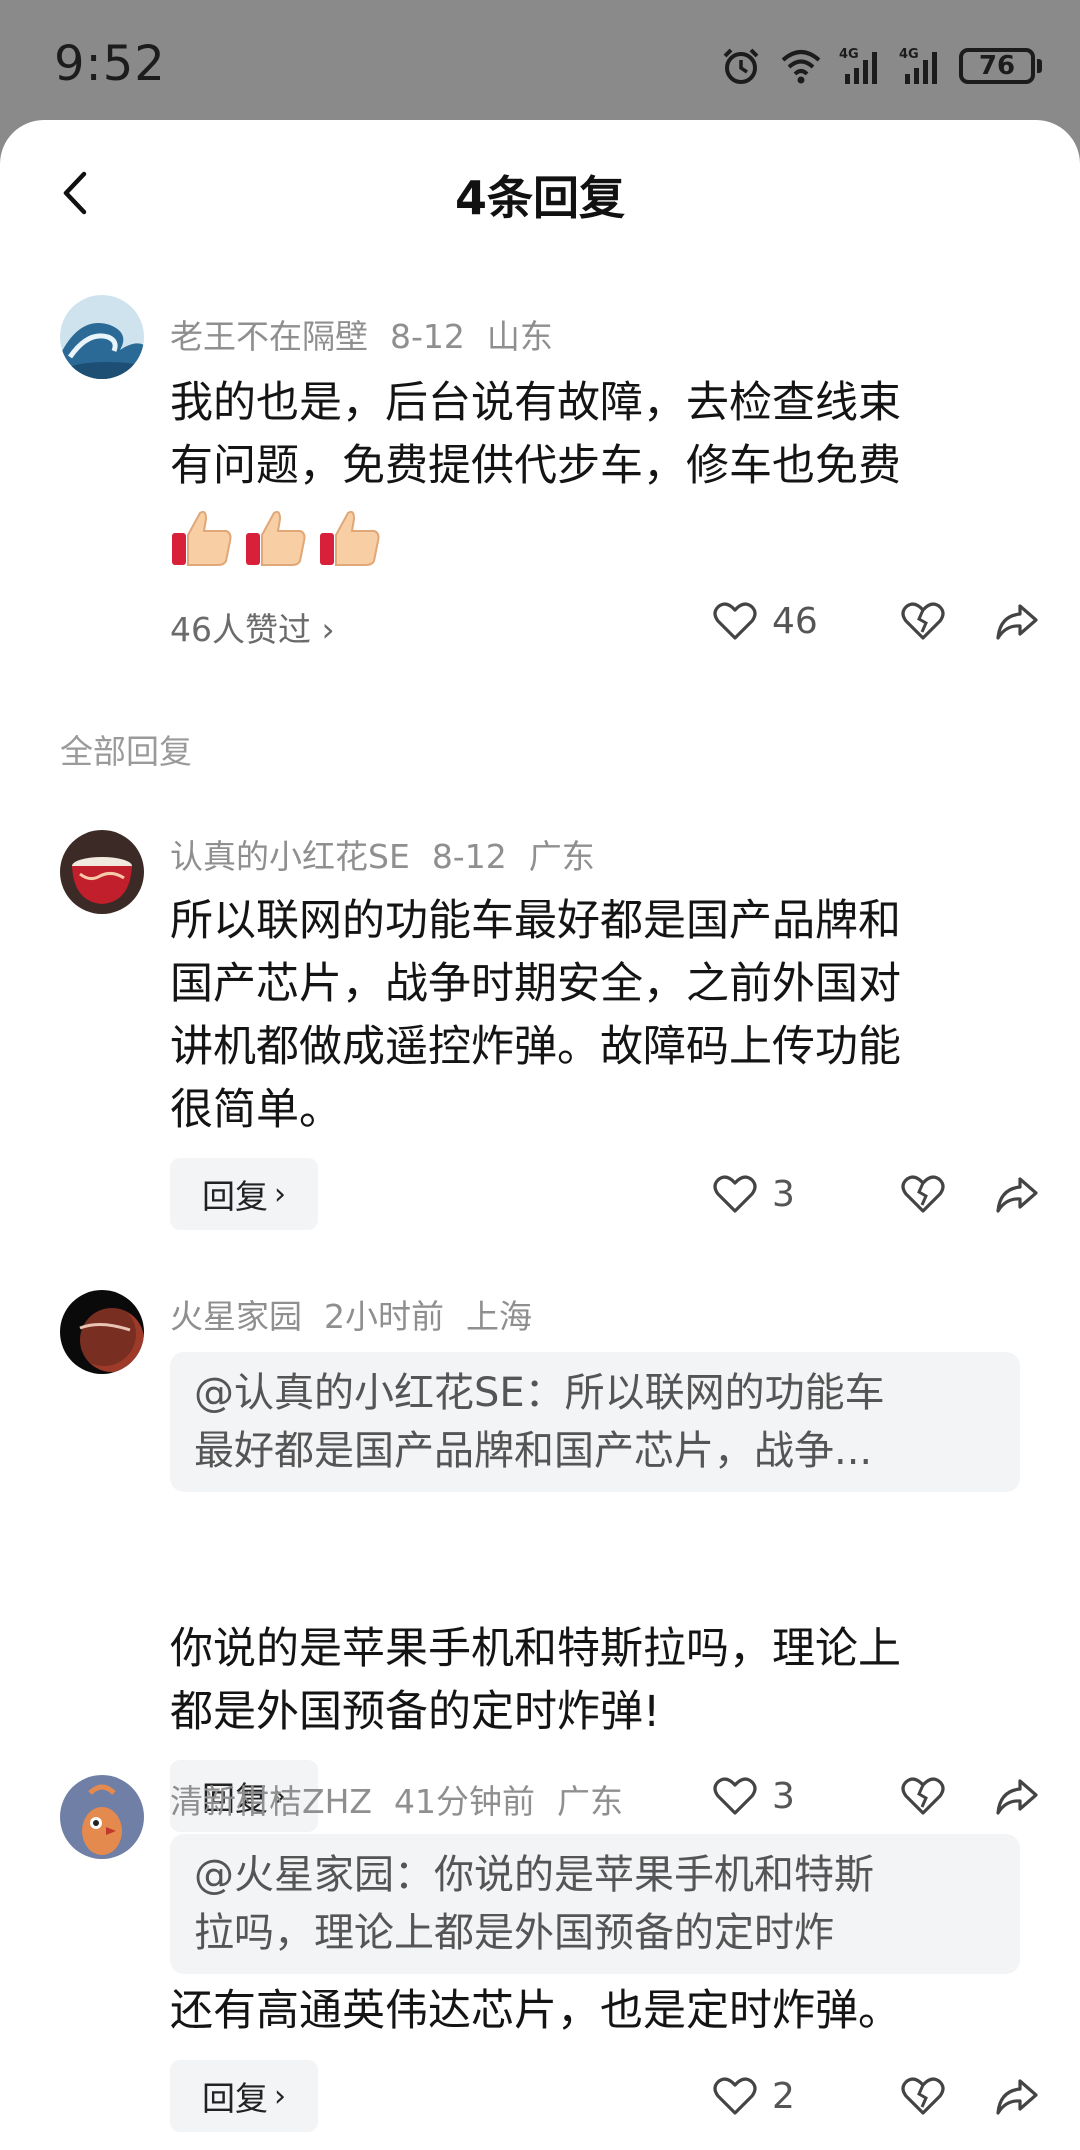 The width and height of the screenshot is (1080, 2150). I want to click on comment-line: 国产芯片，战争时期安全，之前外国对, so click(535, 984).